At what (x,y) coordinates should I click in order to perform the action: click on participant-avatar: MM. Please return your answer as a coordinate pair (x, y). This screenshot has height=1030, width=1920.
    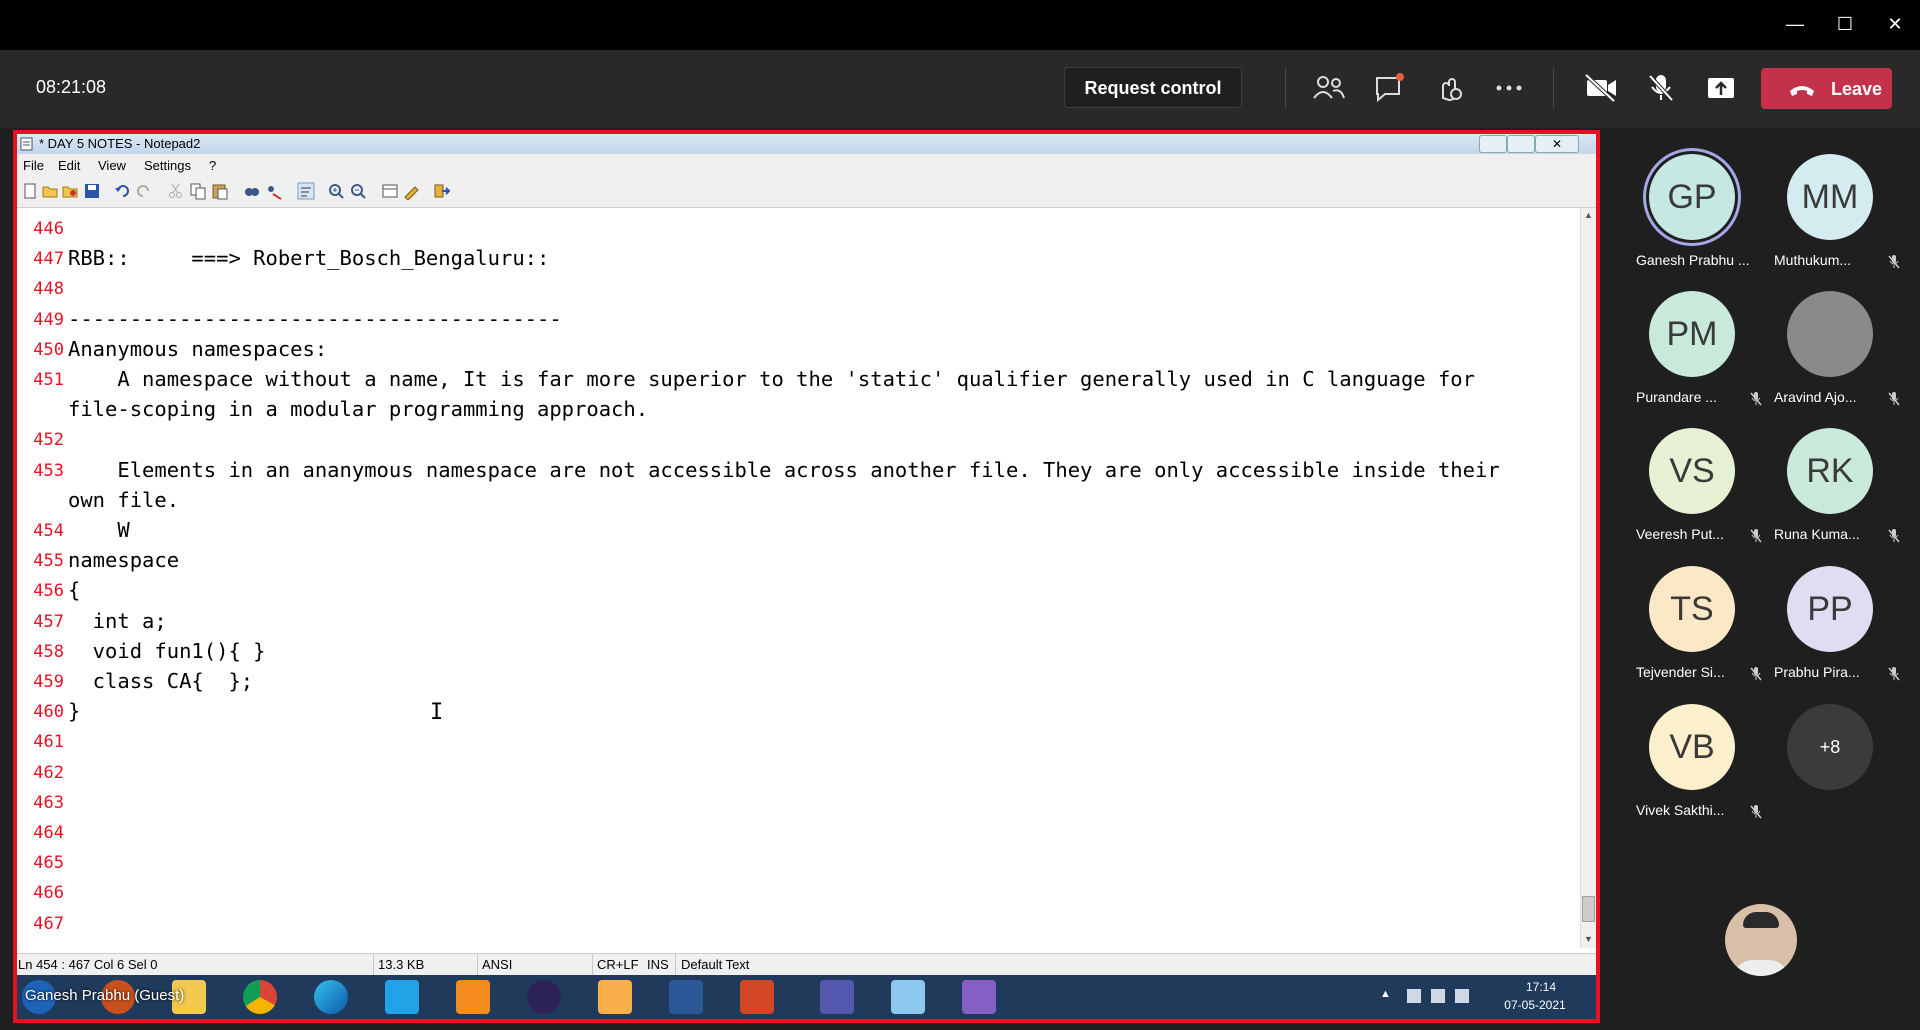
    Looking at the image, I should click on (1830, 197).